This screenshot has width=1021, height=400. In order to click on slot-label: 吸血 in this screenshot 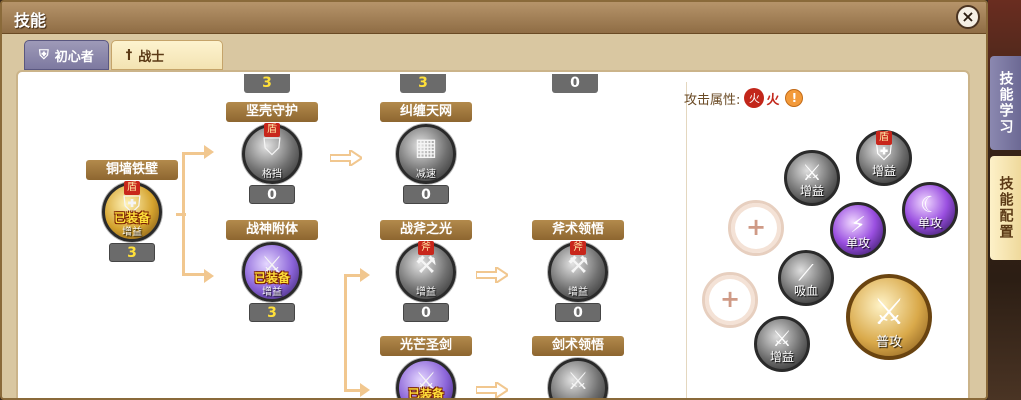, I will do `click(805, 291)`.